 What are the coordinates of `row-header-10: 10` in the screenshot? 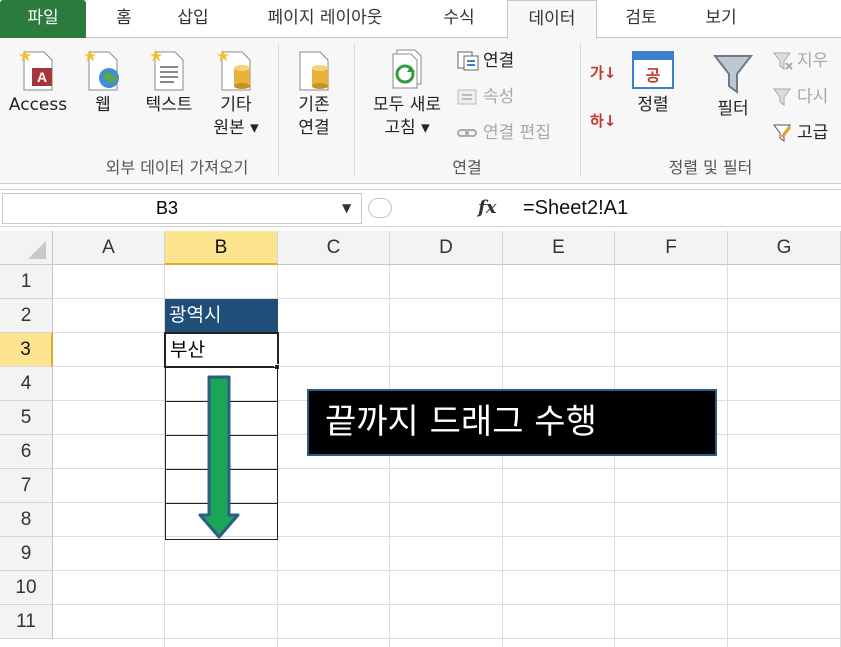 It's located at (26, 588).